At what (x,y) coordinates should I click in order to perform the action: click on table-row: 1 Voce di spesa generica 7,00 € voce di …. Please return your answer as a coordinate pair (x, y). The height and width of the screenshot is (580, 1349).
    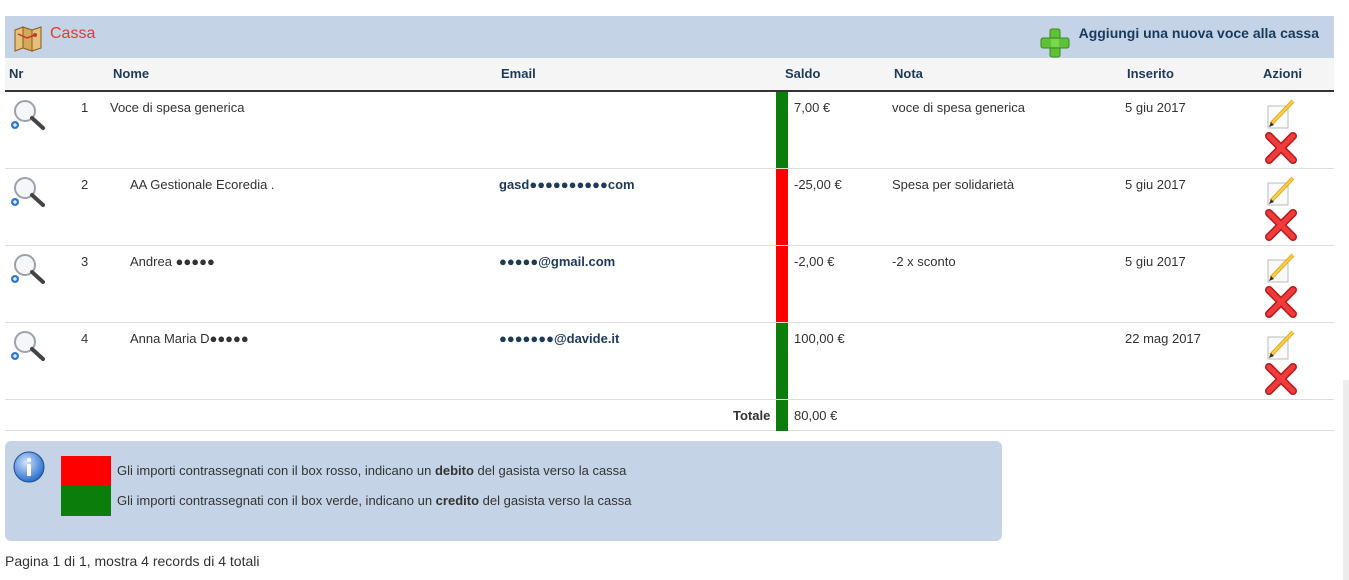
    Looking at the image, I should click on (669, 130).